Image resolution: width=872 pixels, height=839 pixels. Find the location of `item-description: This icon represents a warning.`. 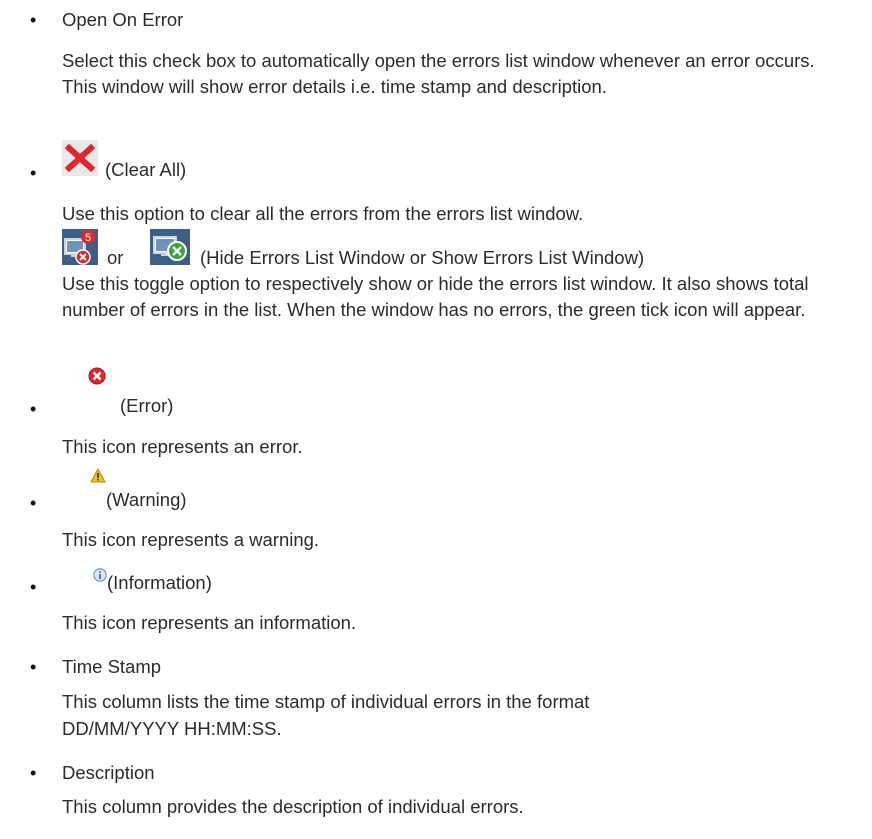

item-description: This icon represents a warning. is located at coordinates (191, 539).